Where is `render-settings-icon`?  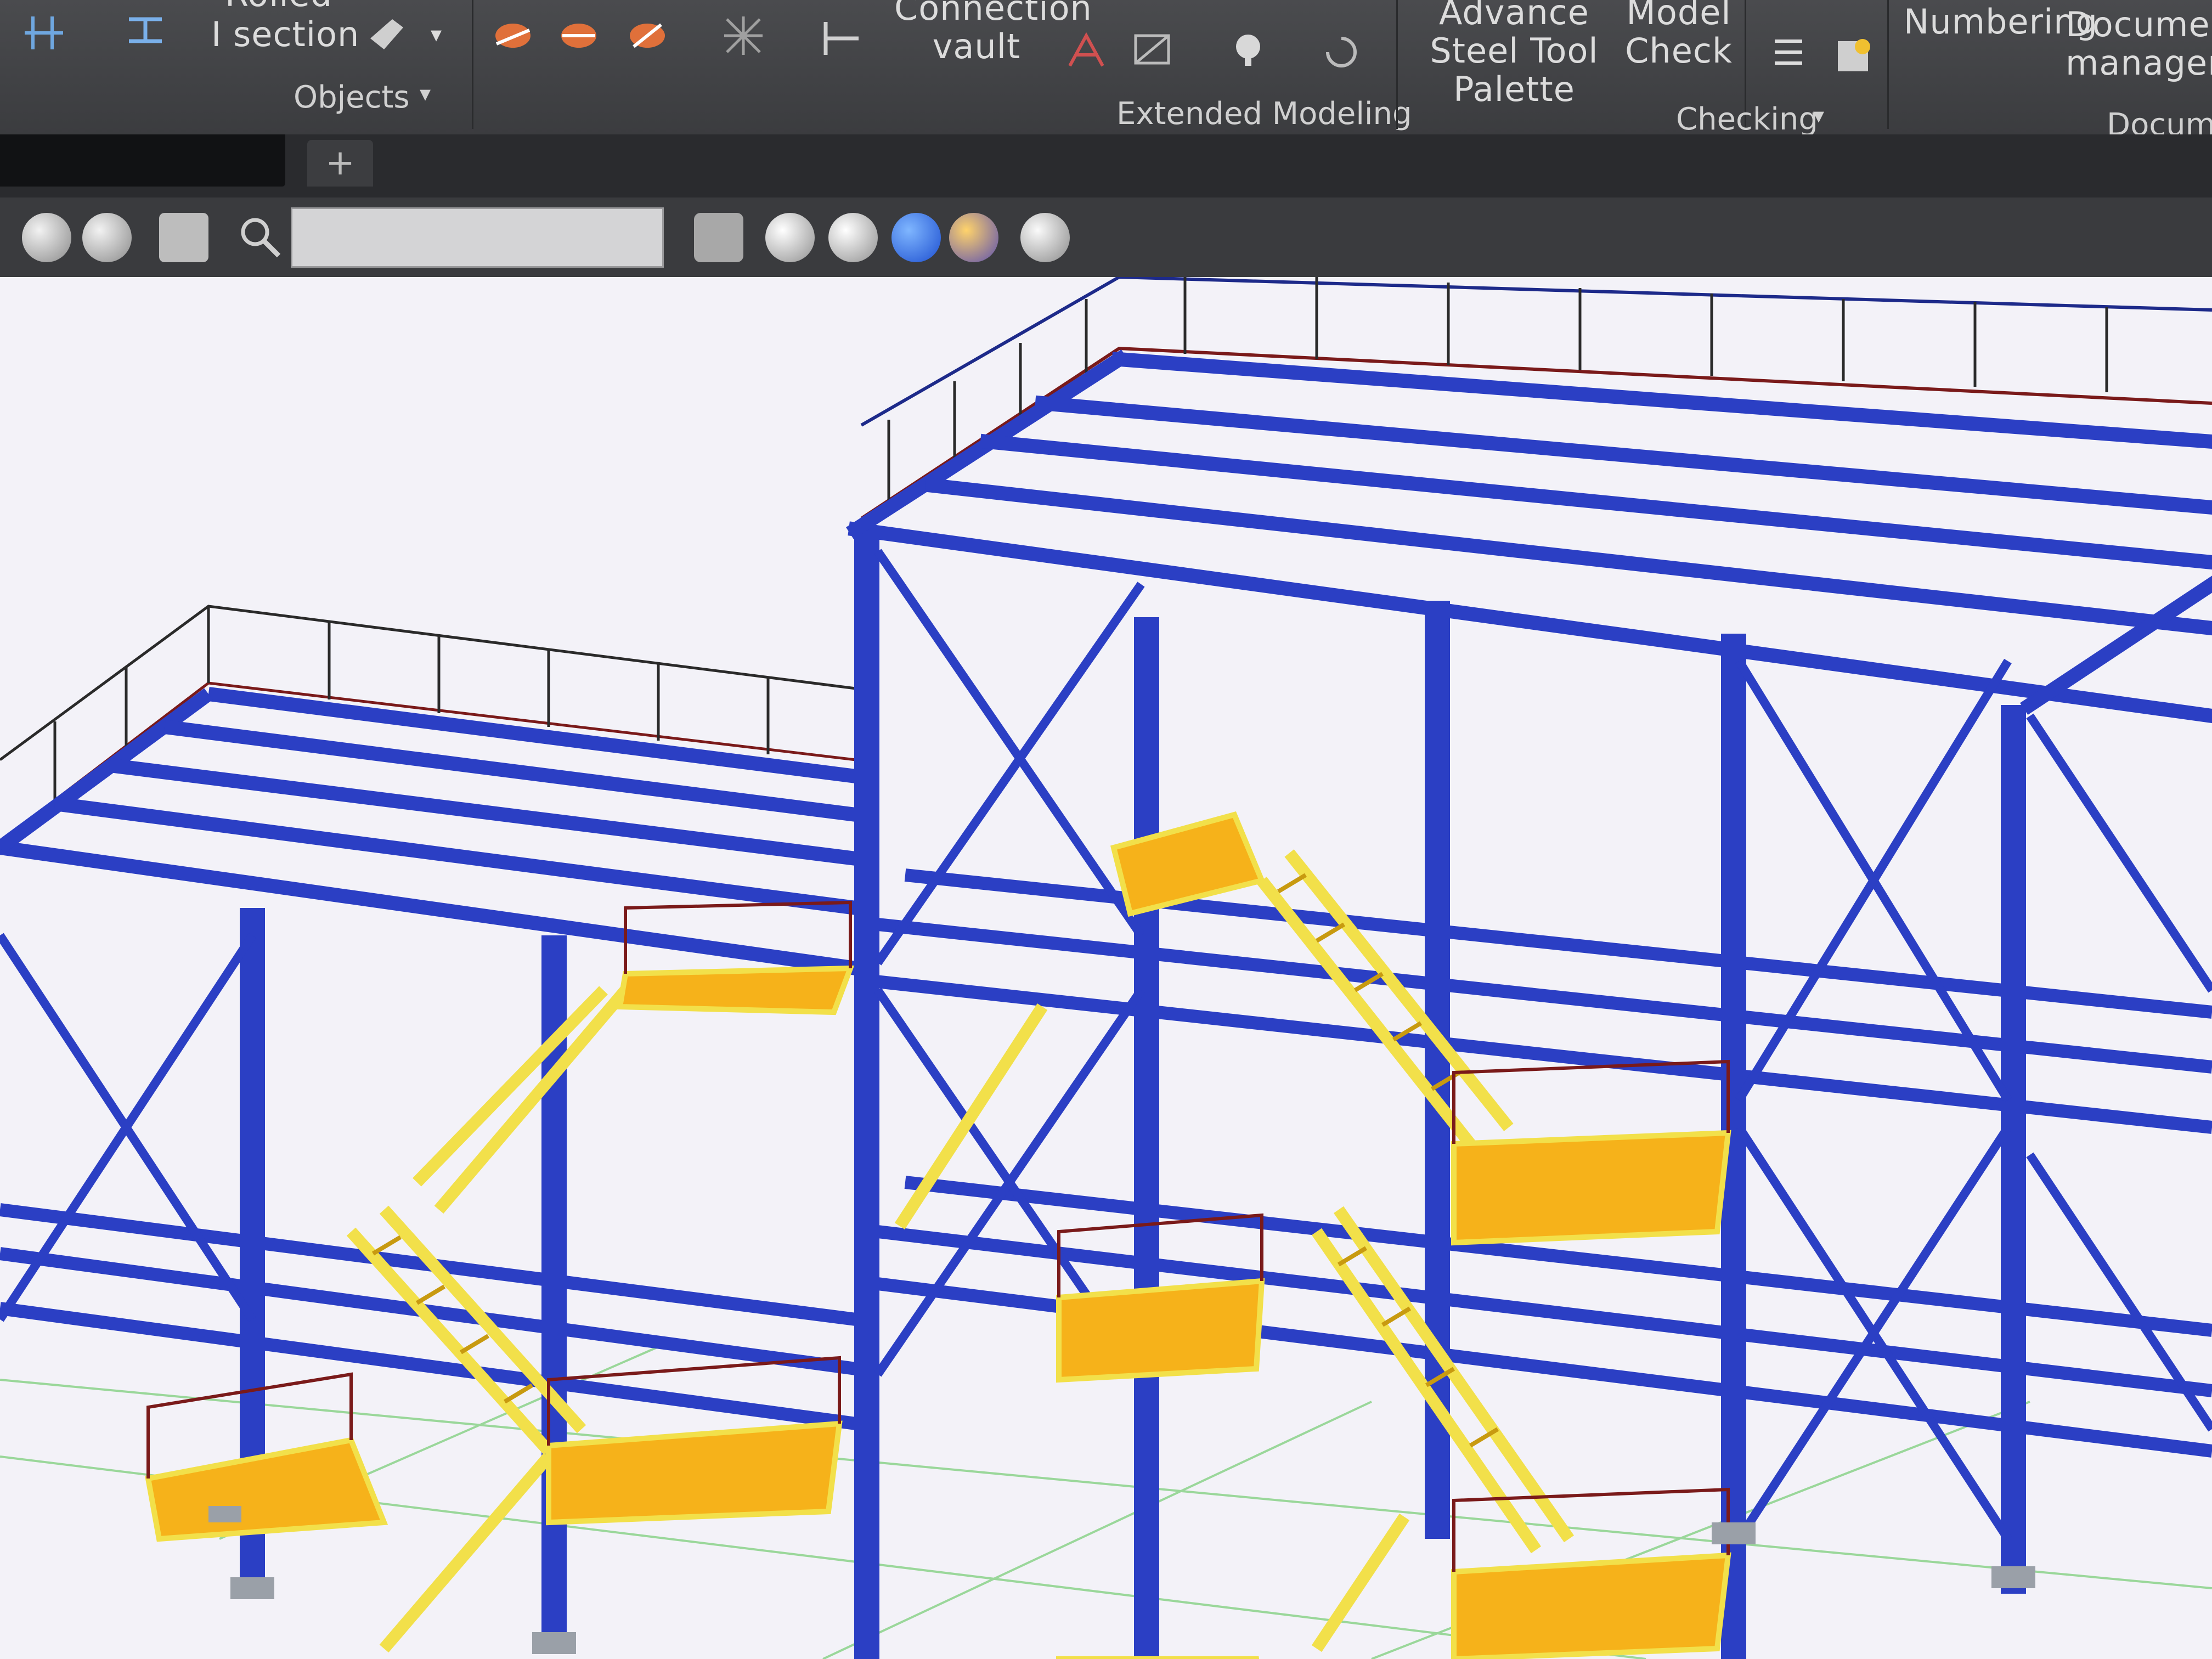
render-settings-icon is located at coordinates (1045, 238).